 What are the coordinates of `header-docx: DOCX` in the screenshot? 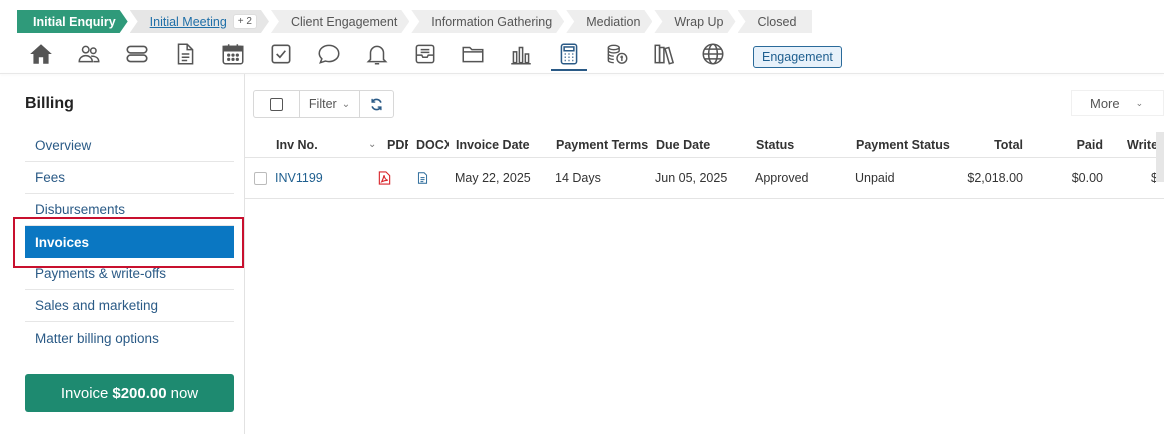 It's located at (432, 144).